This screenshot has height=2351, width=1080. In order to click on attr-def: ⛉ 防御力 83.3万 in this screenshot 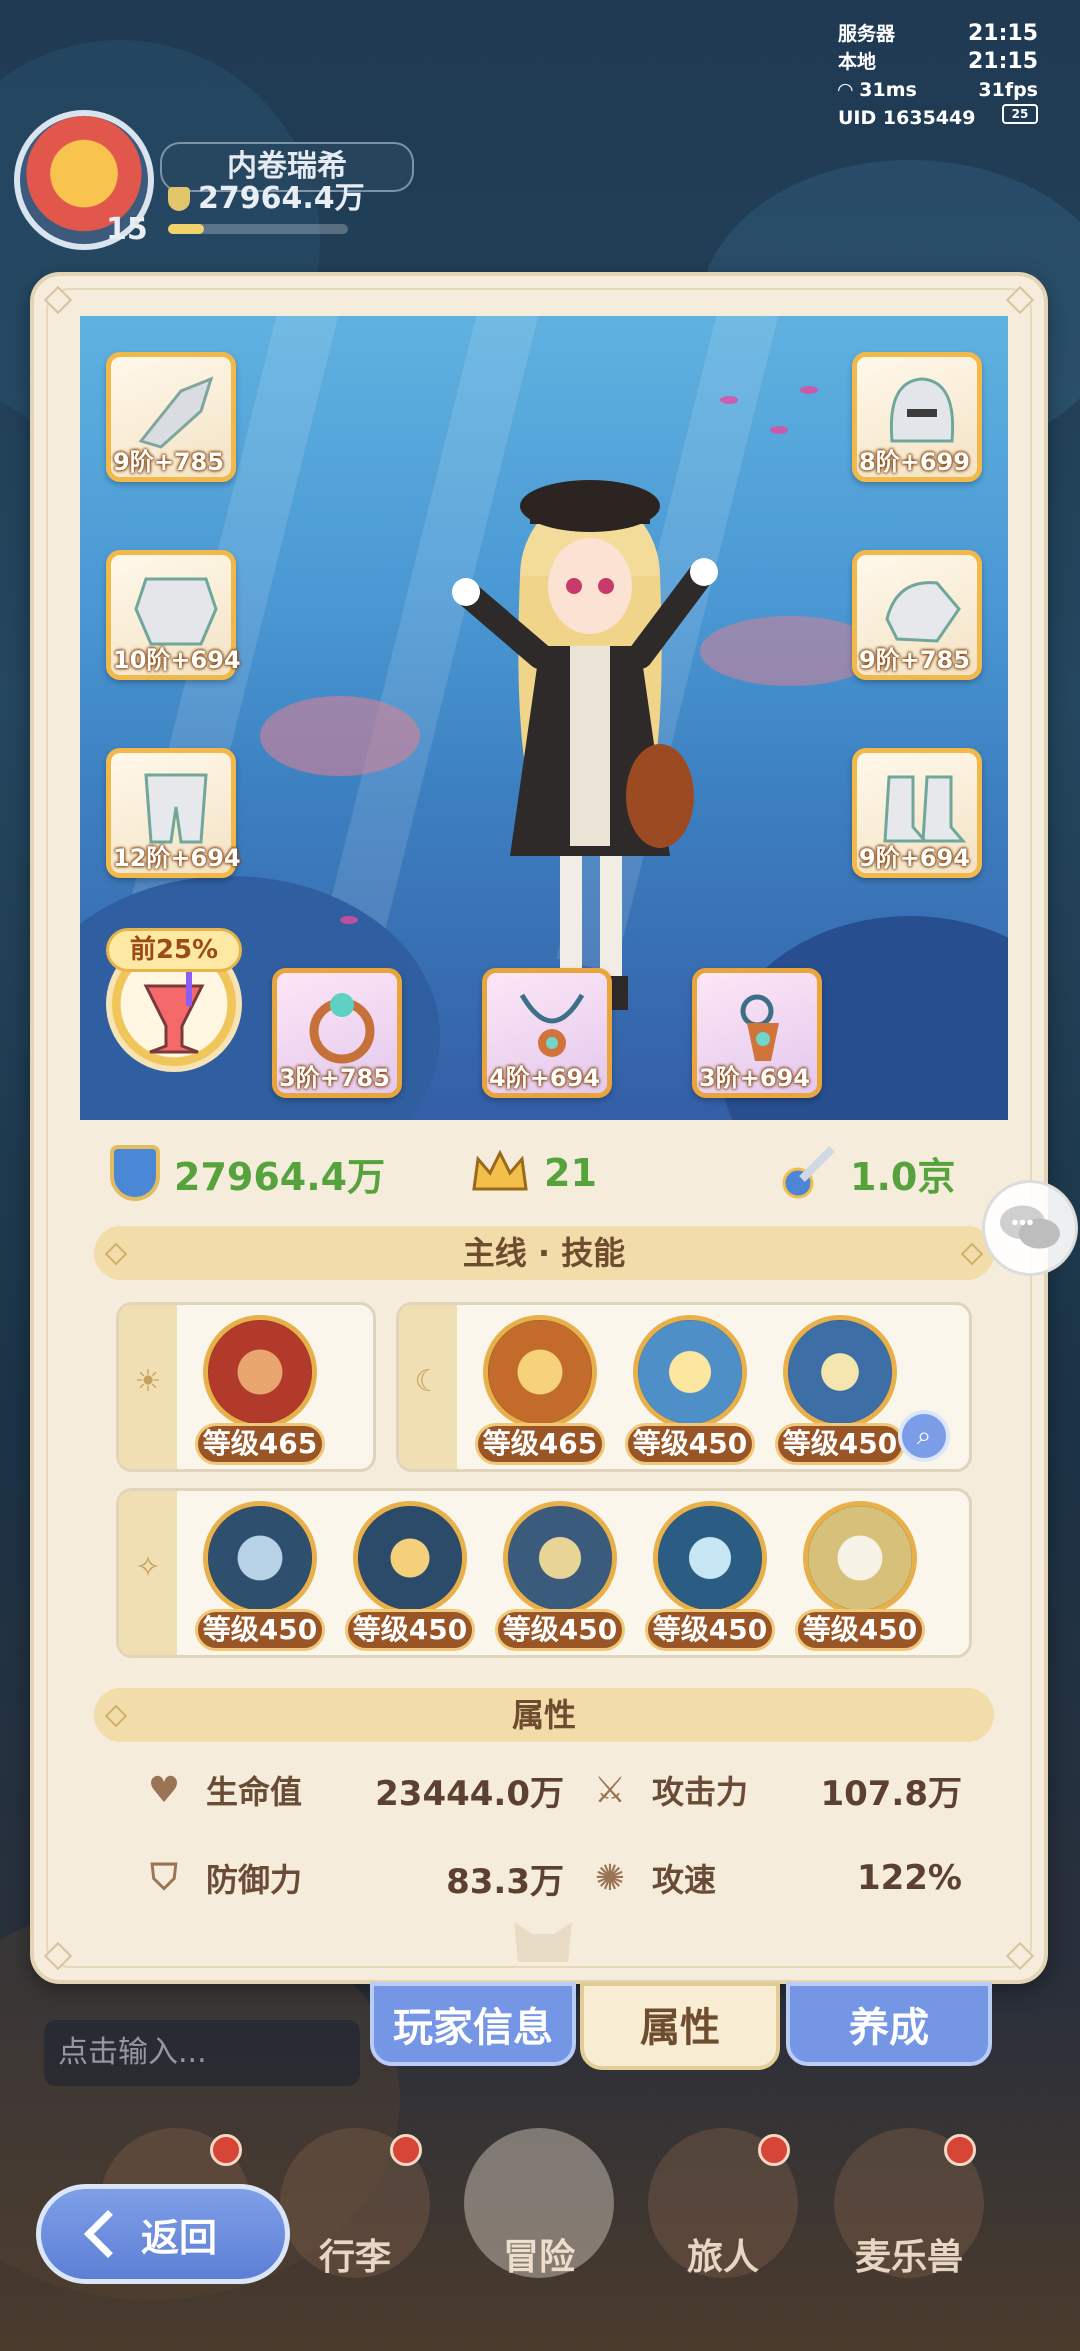, I will do `click(354, 1878)`.